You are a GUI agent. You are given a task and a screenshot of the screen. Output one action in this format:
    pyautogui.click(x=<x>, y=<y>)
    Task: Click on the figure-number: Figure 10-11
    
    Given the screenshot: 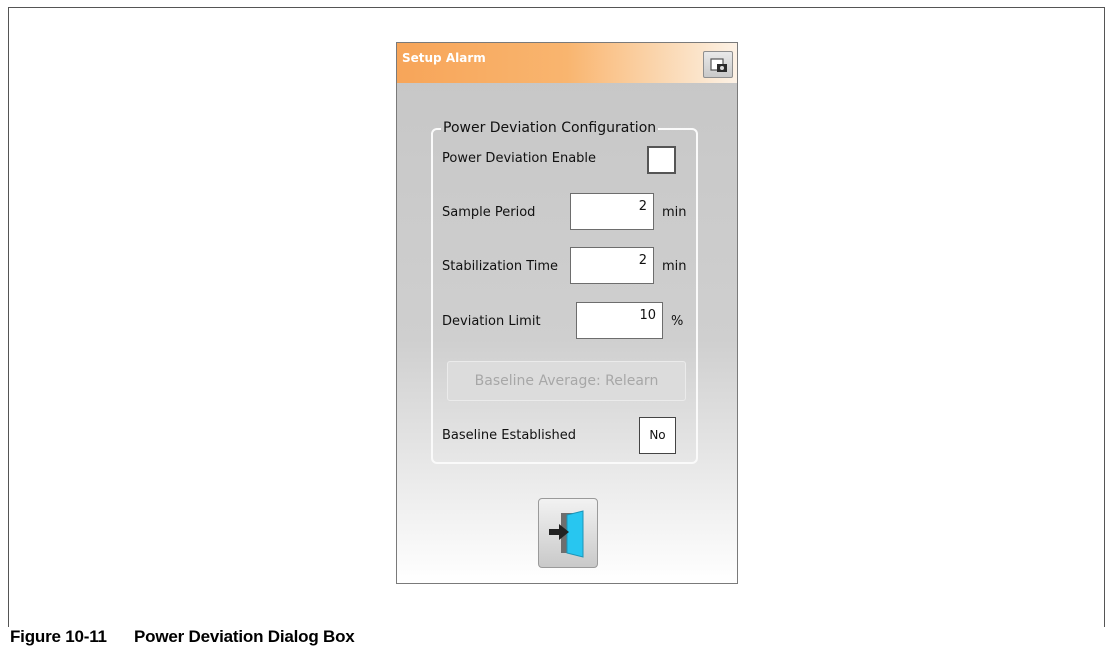 What is the action you would take?
    pyautogui.click(x=58, y=636)
    